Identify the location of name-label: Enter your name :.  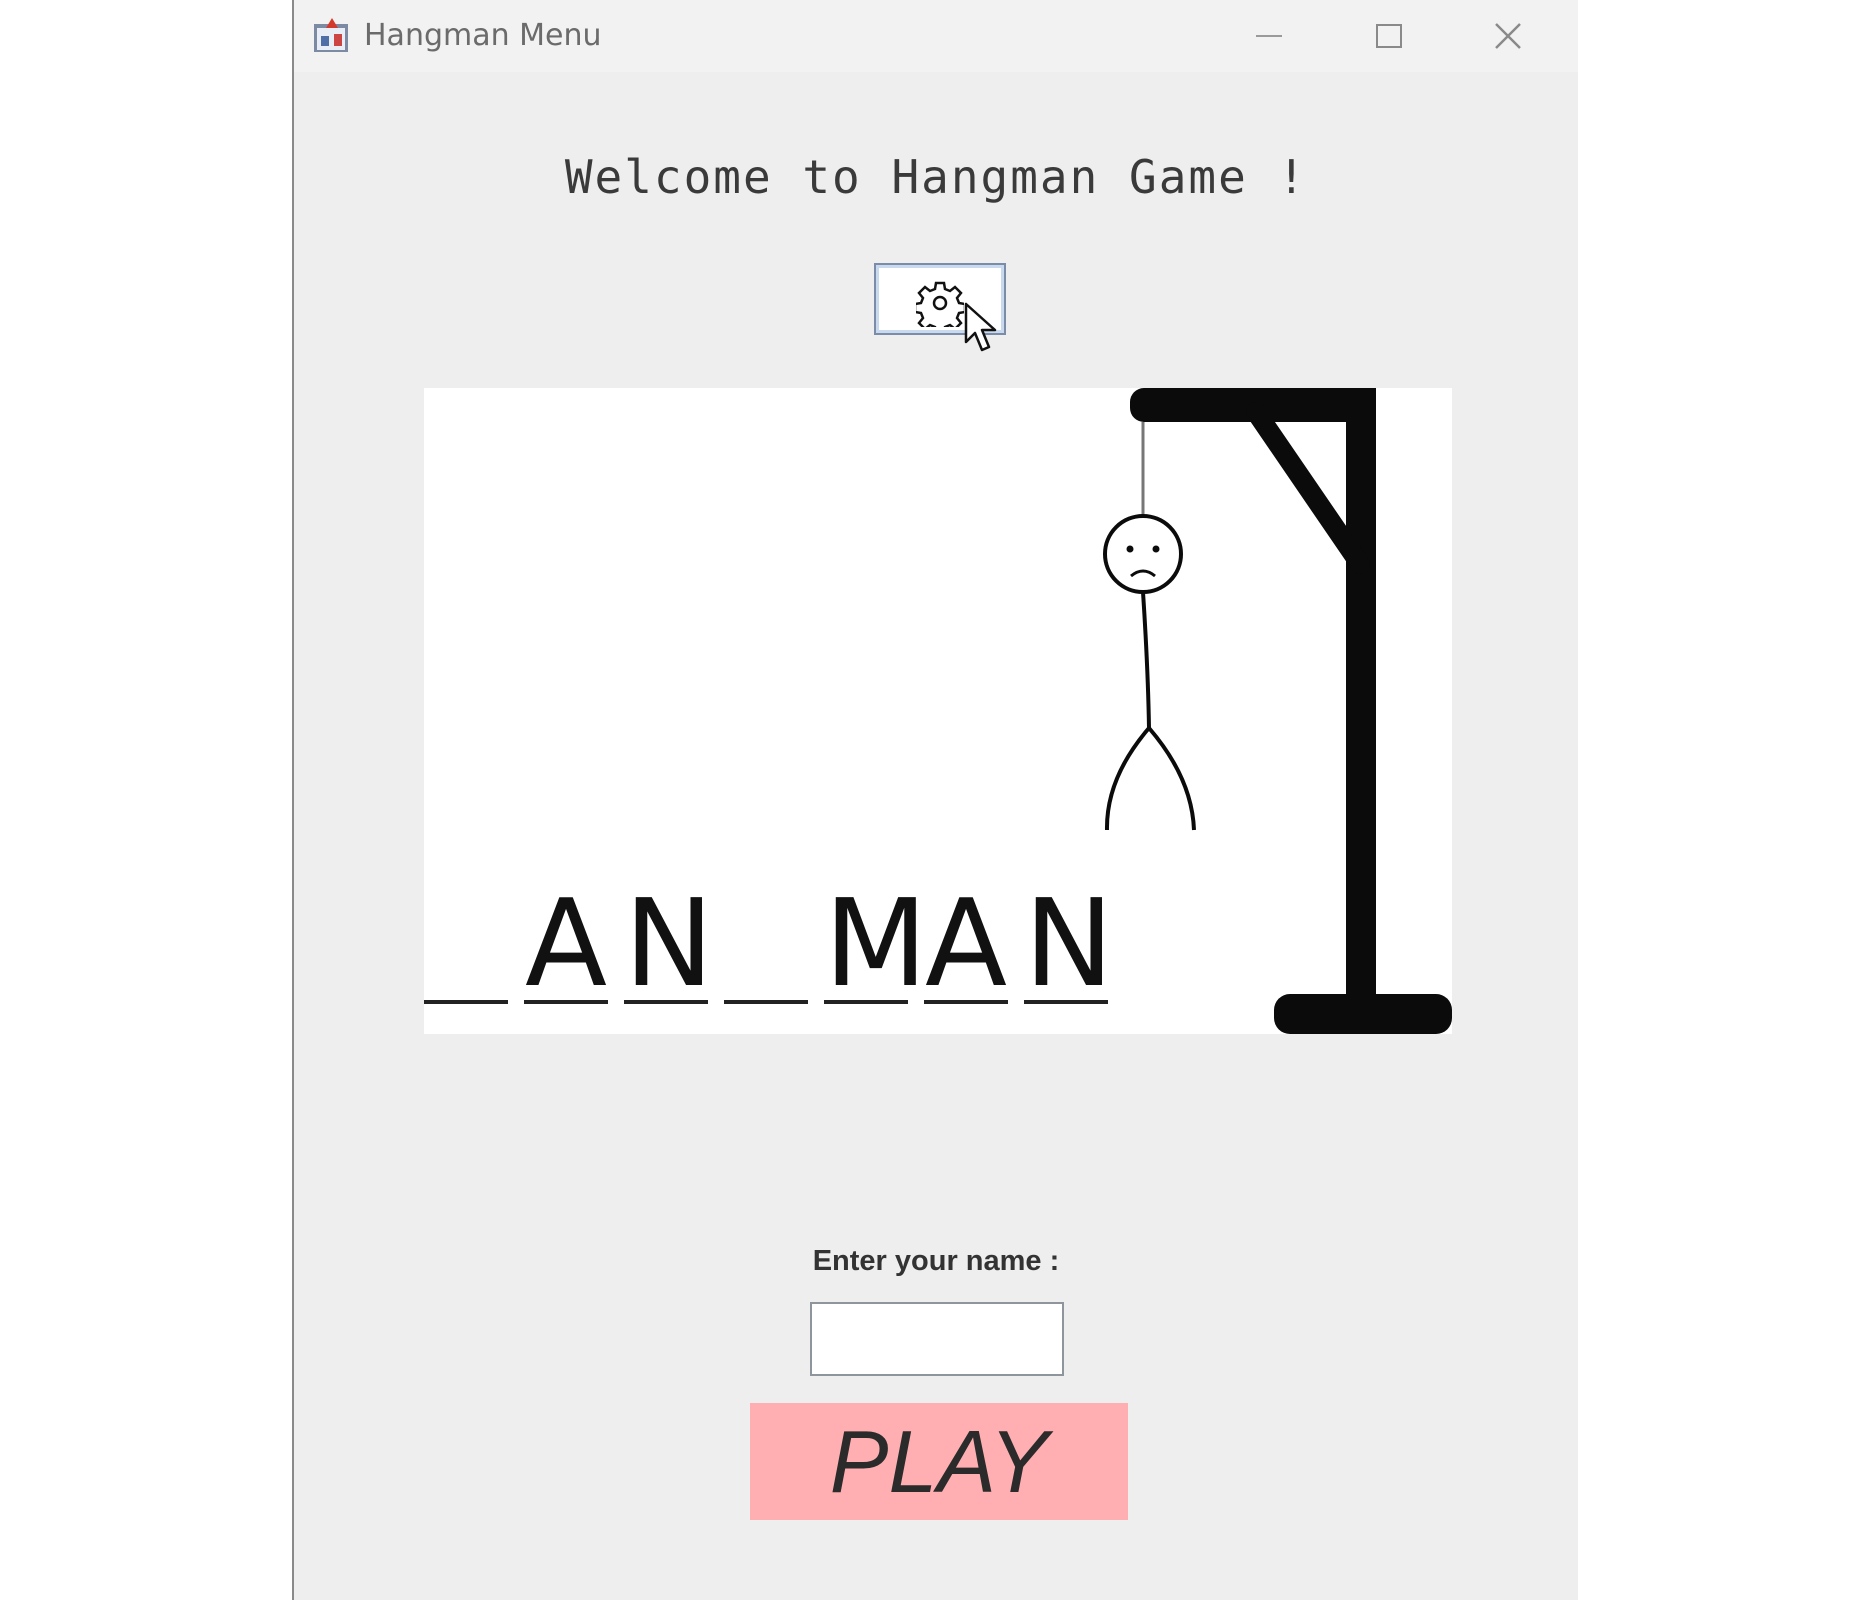
(936, 1261).